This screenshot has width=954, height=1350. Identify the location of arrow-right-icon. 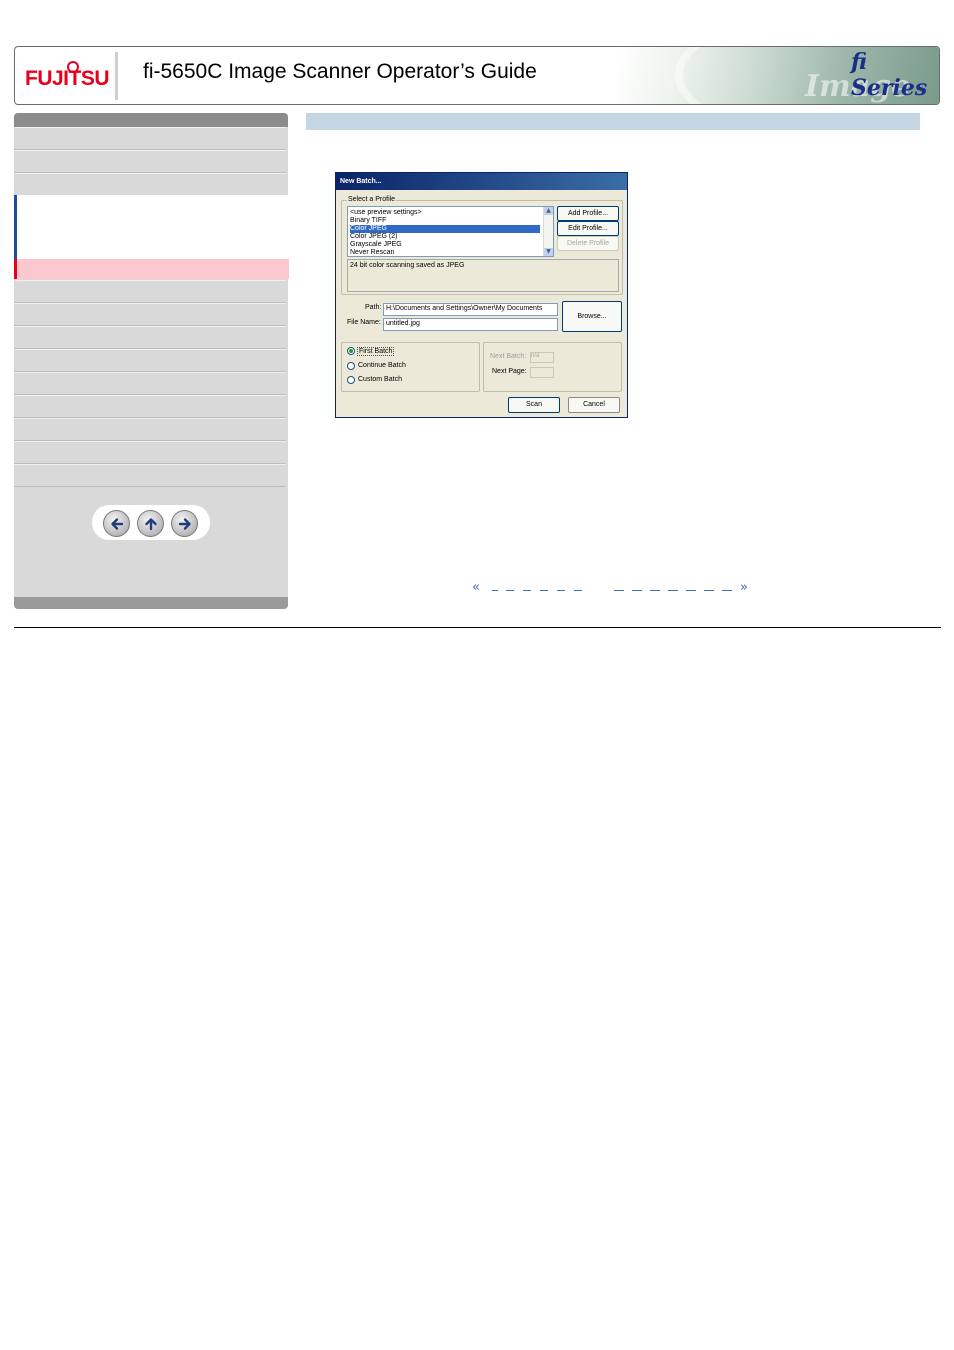
(184, 523).